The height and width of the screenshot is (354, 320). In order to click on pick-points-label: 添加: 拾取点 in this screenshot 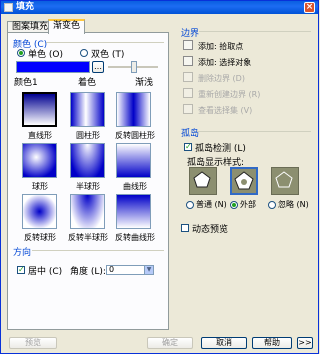, I will do `click(220, 46)`.